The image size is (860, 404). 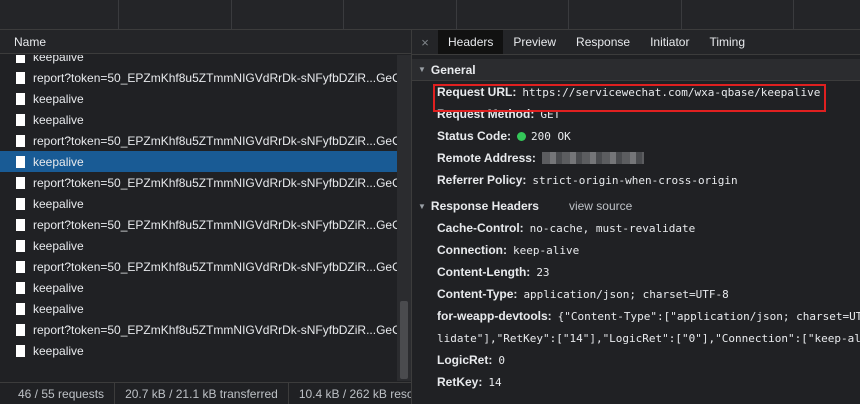 What do you see at coordinates (354, 393) in the screenshot?
I see `resources-size: 10.4 kB / 262 kB resou` at bounding box center [354, 393].